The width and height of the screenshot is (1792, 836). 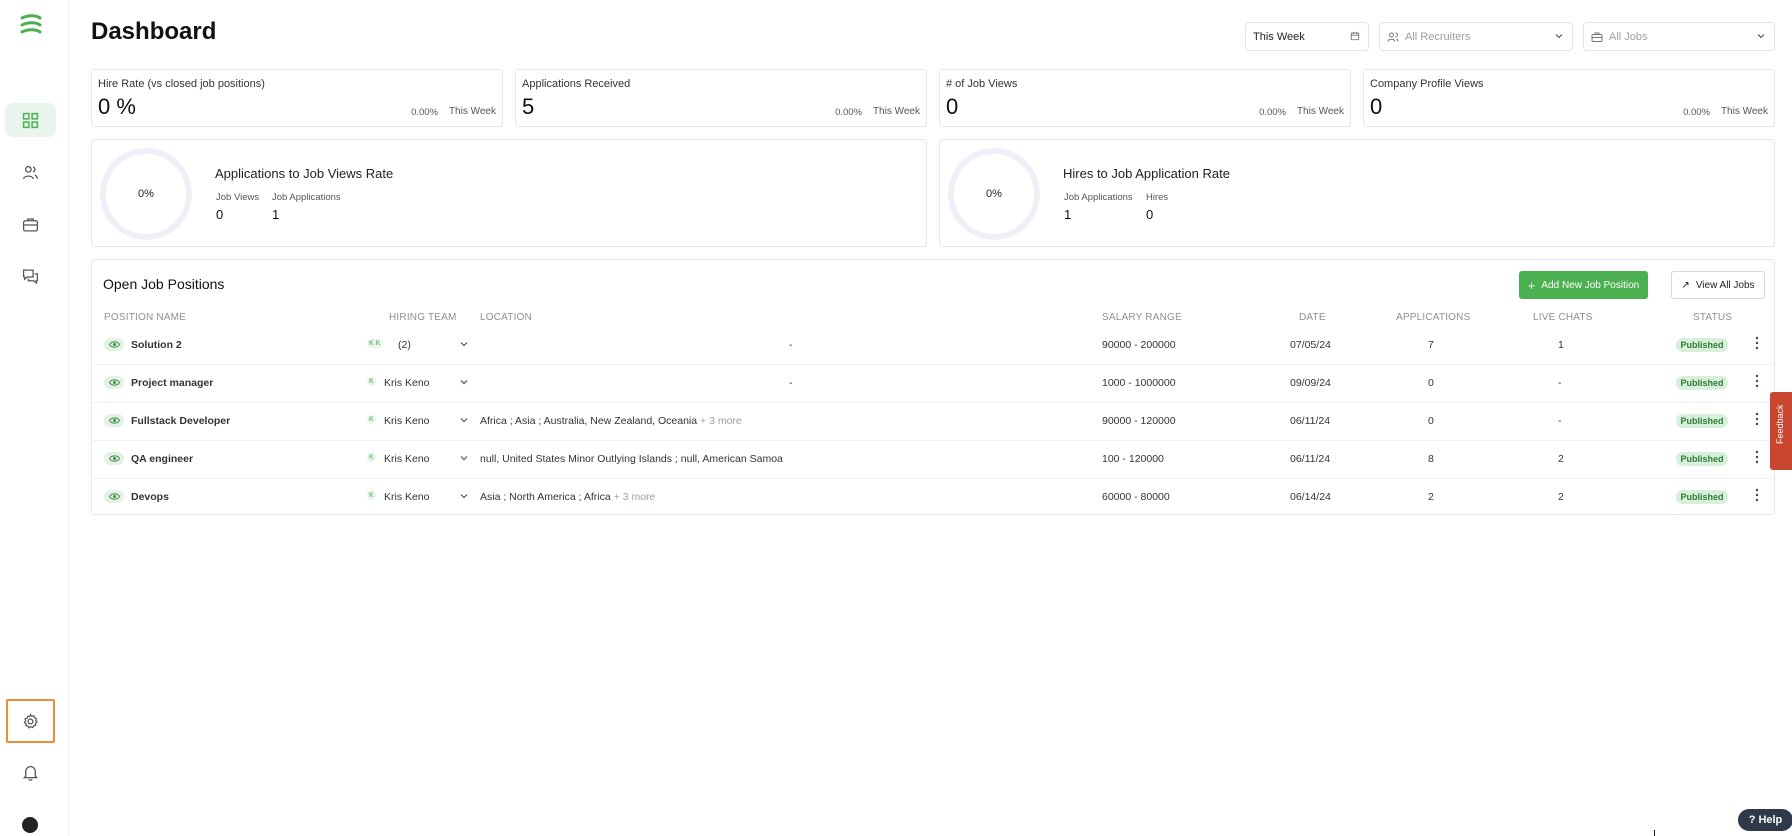 I want to click on rate-b-label: Hires, so click(x=1157, y=197).